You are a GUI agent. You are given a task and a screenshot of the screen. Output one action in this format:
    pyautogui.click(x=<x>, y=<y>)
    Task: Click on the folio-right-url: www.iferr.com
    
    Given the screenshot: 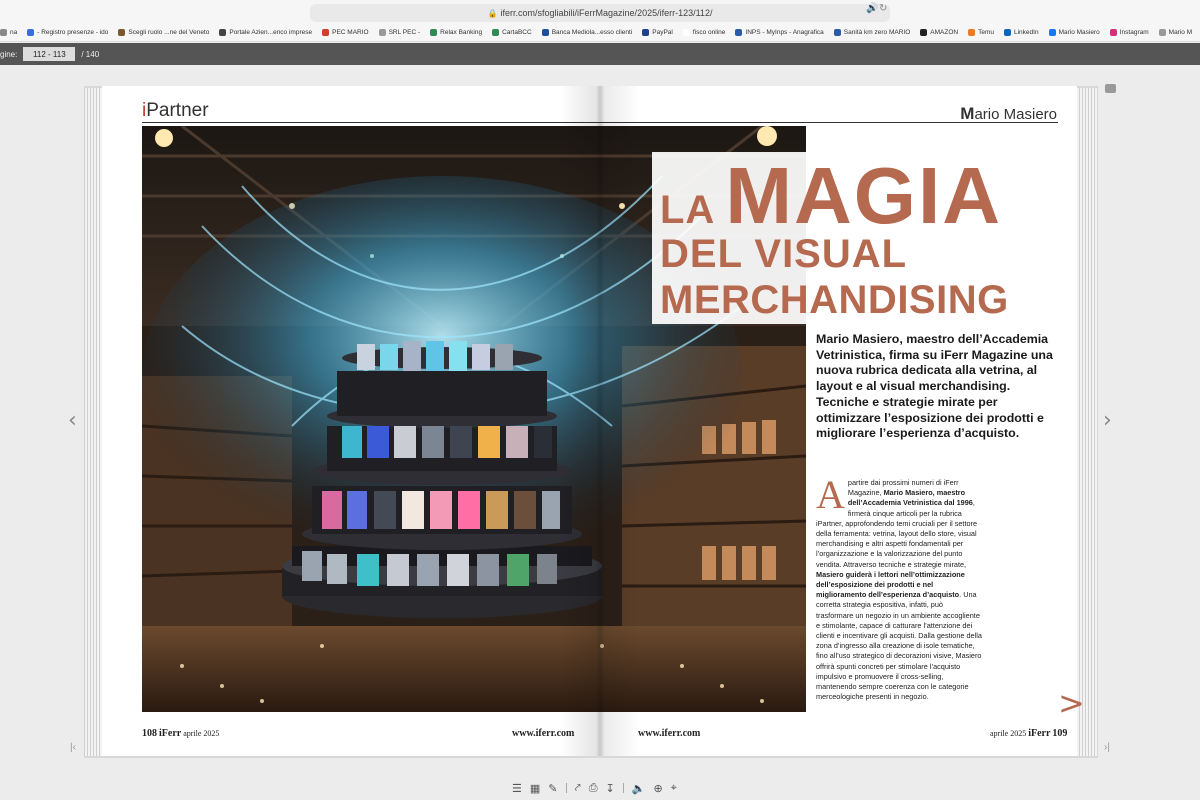 What is the action you would take?
    pyautogui.click(x=669, y=733)
    